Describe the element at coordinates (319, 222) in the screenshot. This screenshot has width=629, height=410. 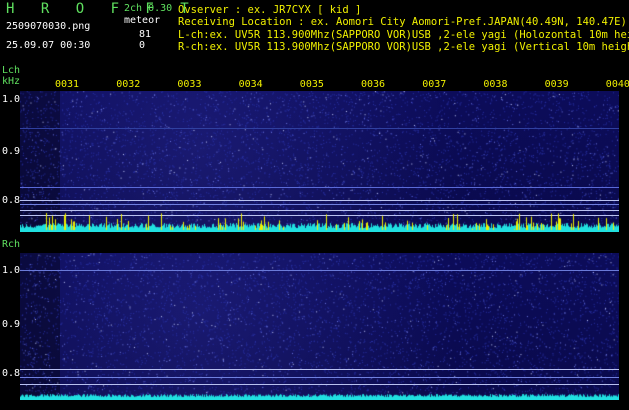
I see `lch-signal-trace` at that location.